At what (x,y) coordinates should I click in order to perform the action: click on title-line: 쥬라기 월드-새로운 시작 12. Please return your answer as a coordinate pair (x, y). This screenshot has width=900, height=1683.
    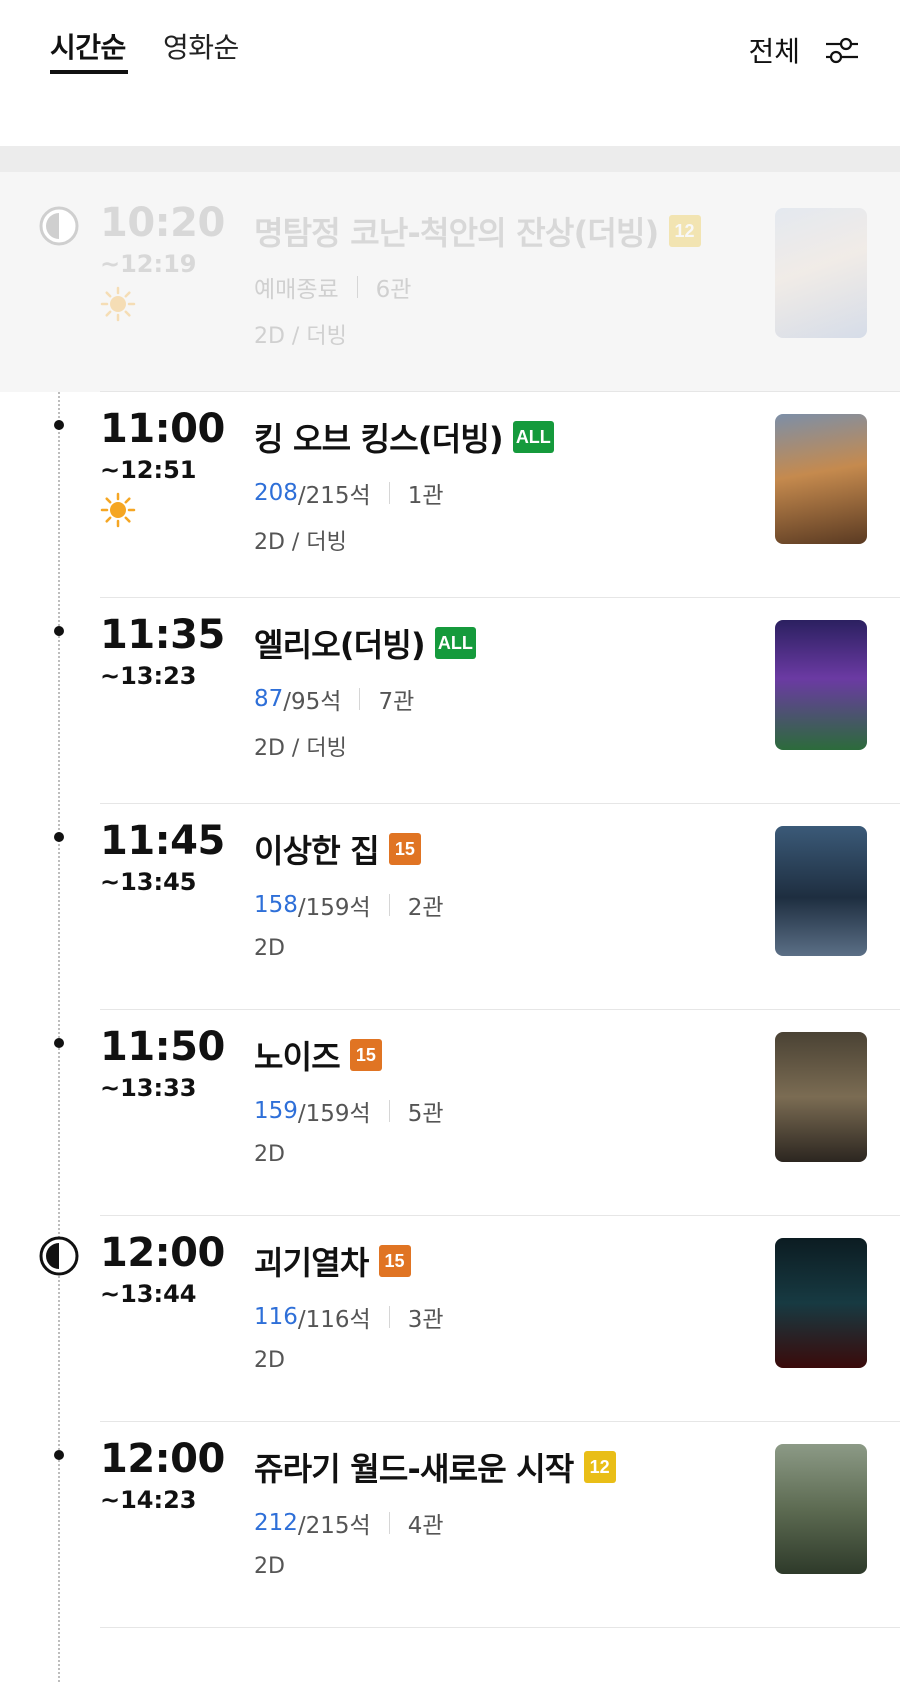
    Looking at the image, I should click on (435, 1467).